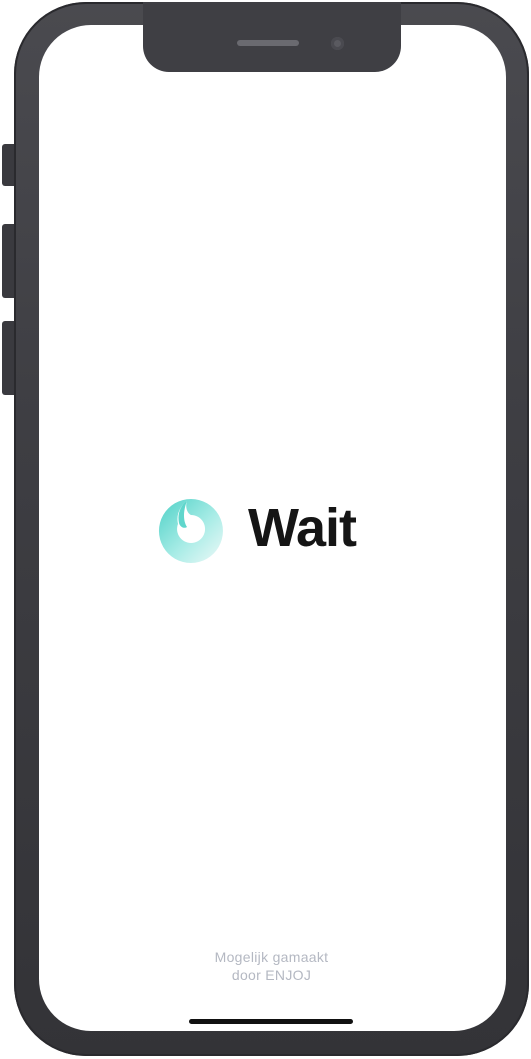 The width and height of the screenshot is (531, 1059). Describe the element at coordinates (302, 528) in the screenshot. I see `app-name: Wait` at that location.